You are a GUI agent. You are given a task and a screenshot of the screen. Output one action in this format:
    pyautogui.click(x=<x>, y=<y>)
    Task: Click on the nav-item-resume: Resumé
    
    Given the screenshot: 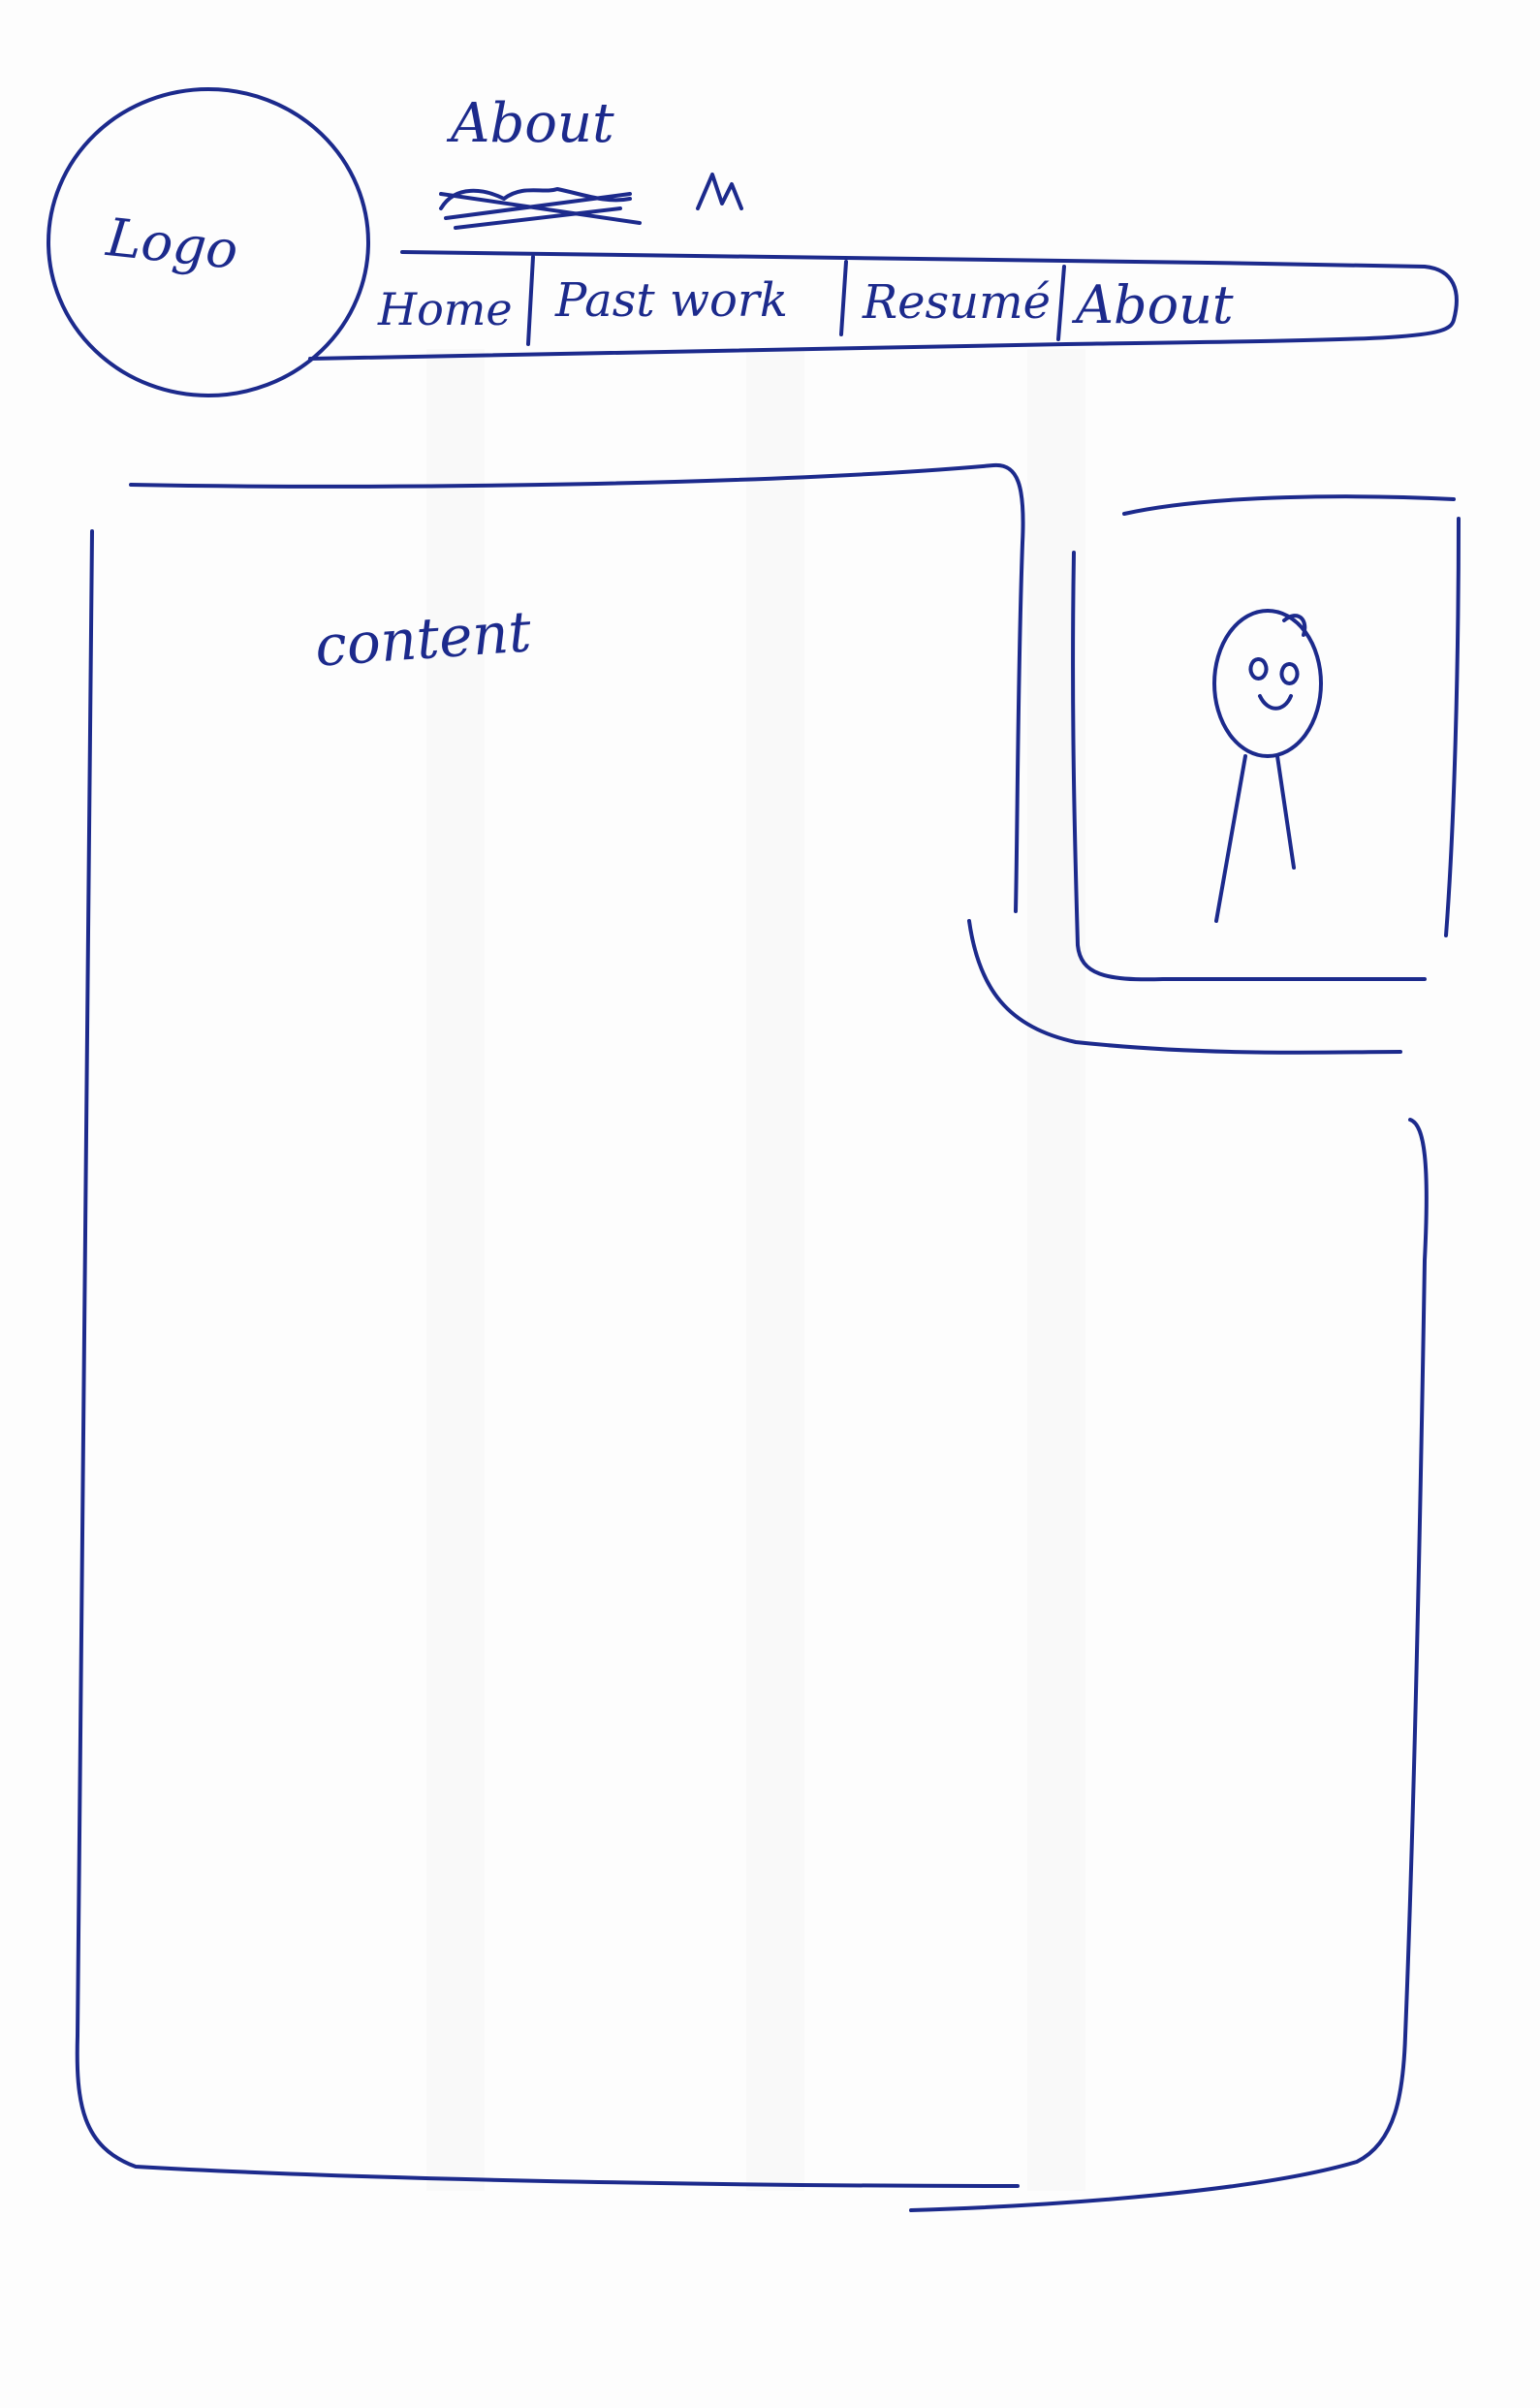 What is the action you would take?
    pyautogui.click(x=957, y=302)
    